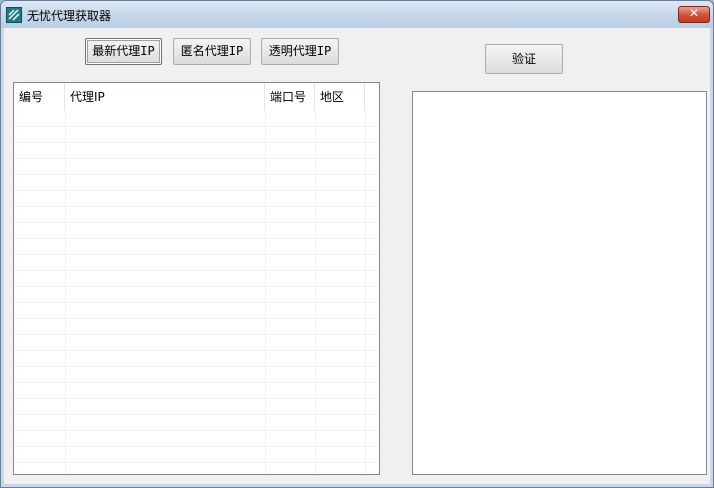 The width and height of the screenshot is (714, 488). I want to click on column-header-region: 地区, so click(340, 97).